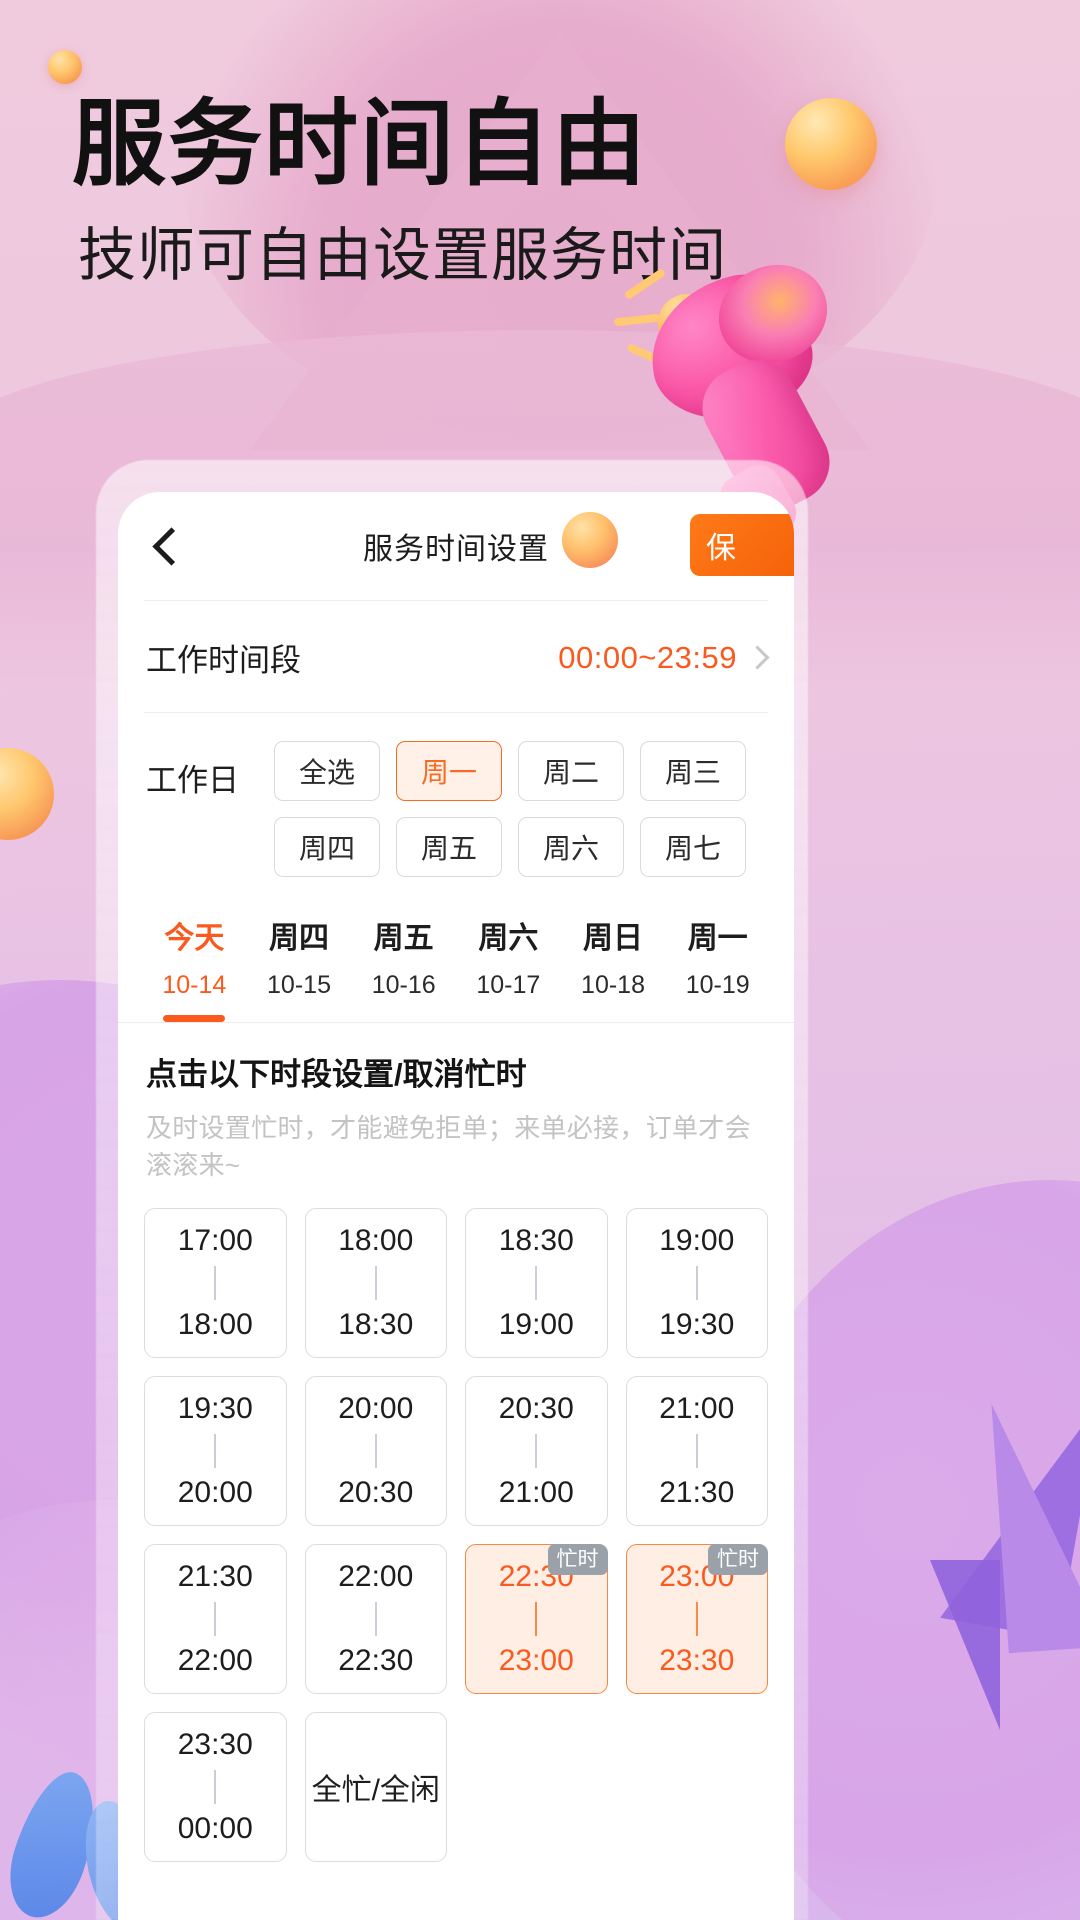 This screenshot has width=1080, height=1920. Describe the element at coordinates (360, 143) in the screenshot. I see `promo-headline: 服务时间自由` at that location.